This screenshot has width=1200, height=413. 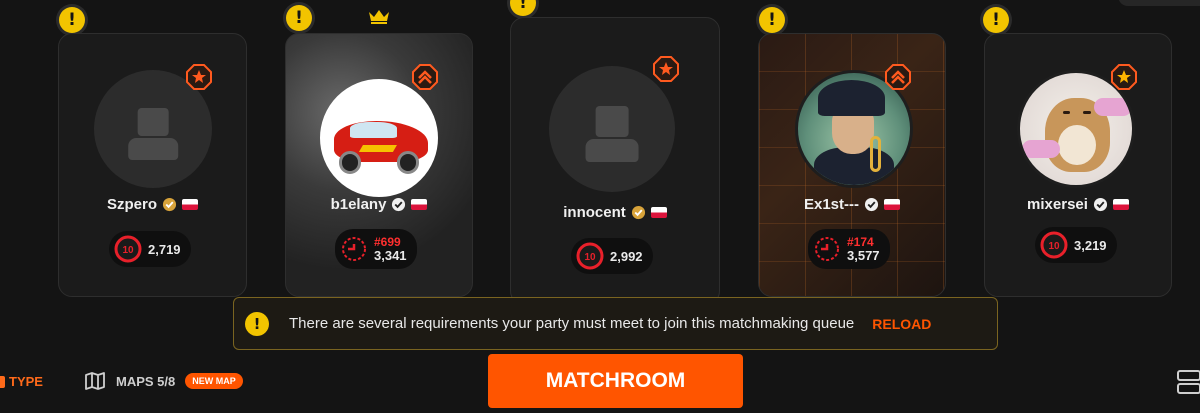 I want to click on elo-badge: 10 2,992, so click(x=612, y=256).